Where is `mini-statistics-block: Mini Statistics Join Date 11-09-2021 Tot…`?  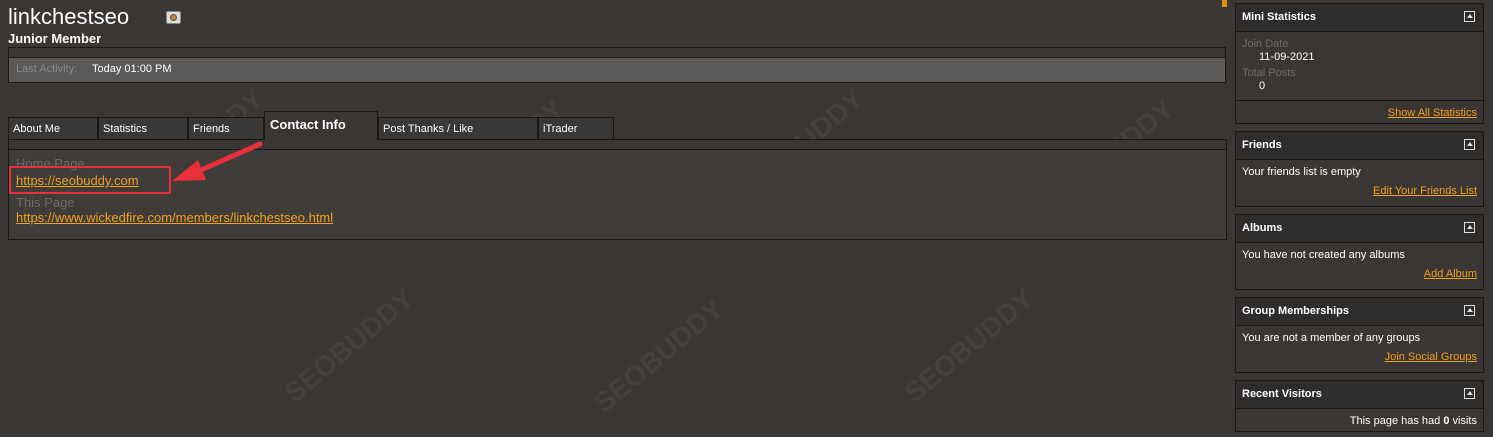
mini-statistics-block: Mini Statistics Join Date 11-09-2021 Tot… is located at coordinates (1359, 63).